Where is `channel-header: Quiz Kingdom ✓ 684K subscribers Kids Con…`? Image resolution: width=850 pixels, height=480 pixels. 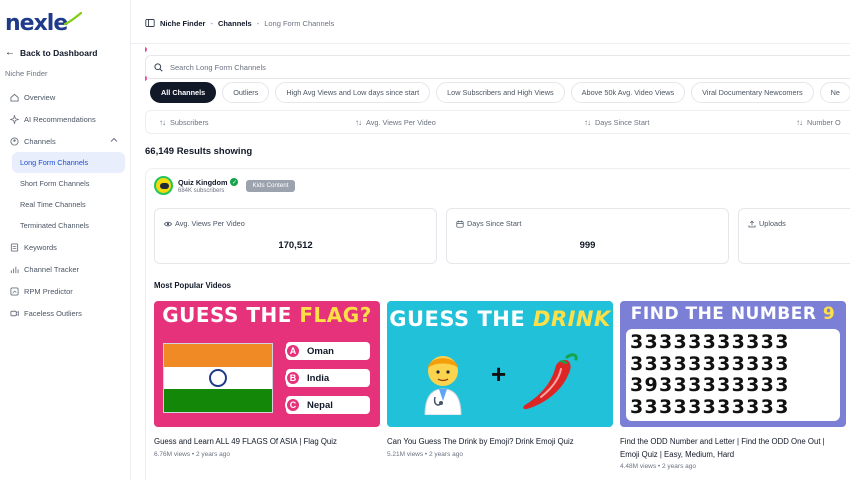 channel-header: Quiz Kingdom ✓ 684K subscribers Kids Con… is located at coordinates (224, 185).